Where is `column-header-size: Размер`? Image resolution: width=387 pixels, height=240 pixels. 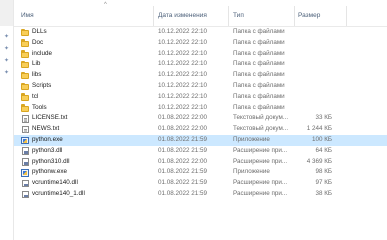 column-header-size: Размер is located at coordinates (309, 15).